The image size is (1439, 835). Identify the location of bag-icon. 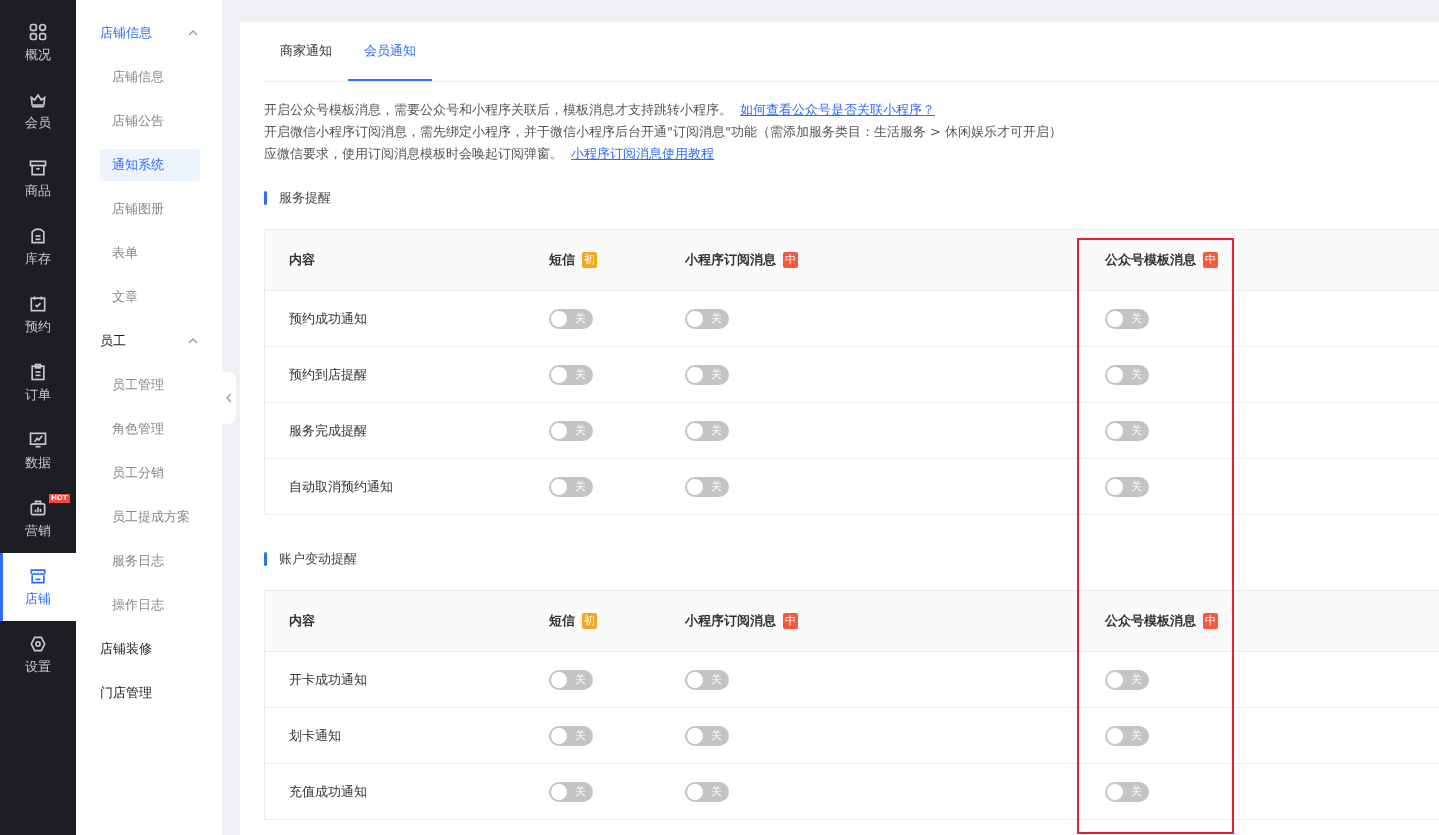
(38, 508).